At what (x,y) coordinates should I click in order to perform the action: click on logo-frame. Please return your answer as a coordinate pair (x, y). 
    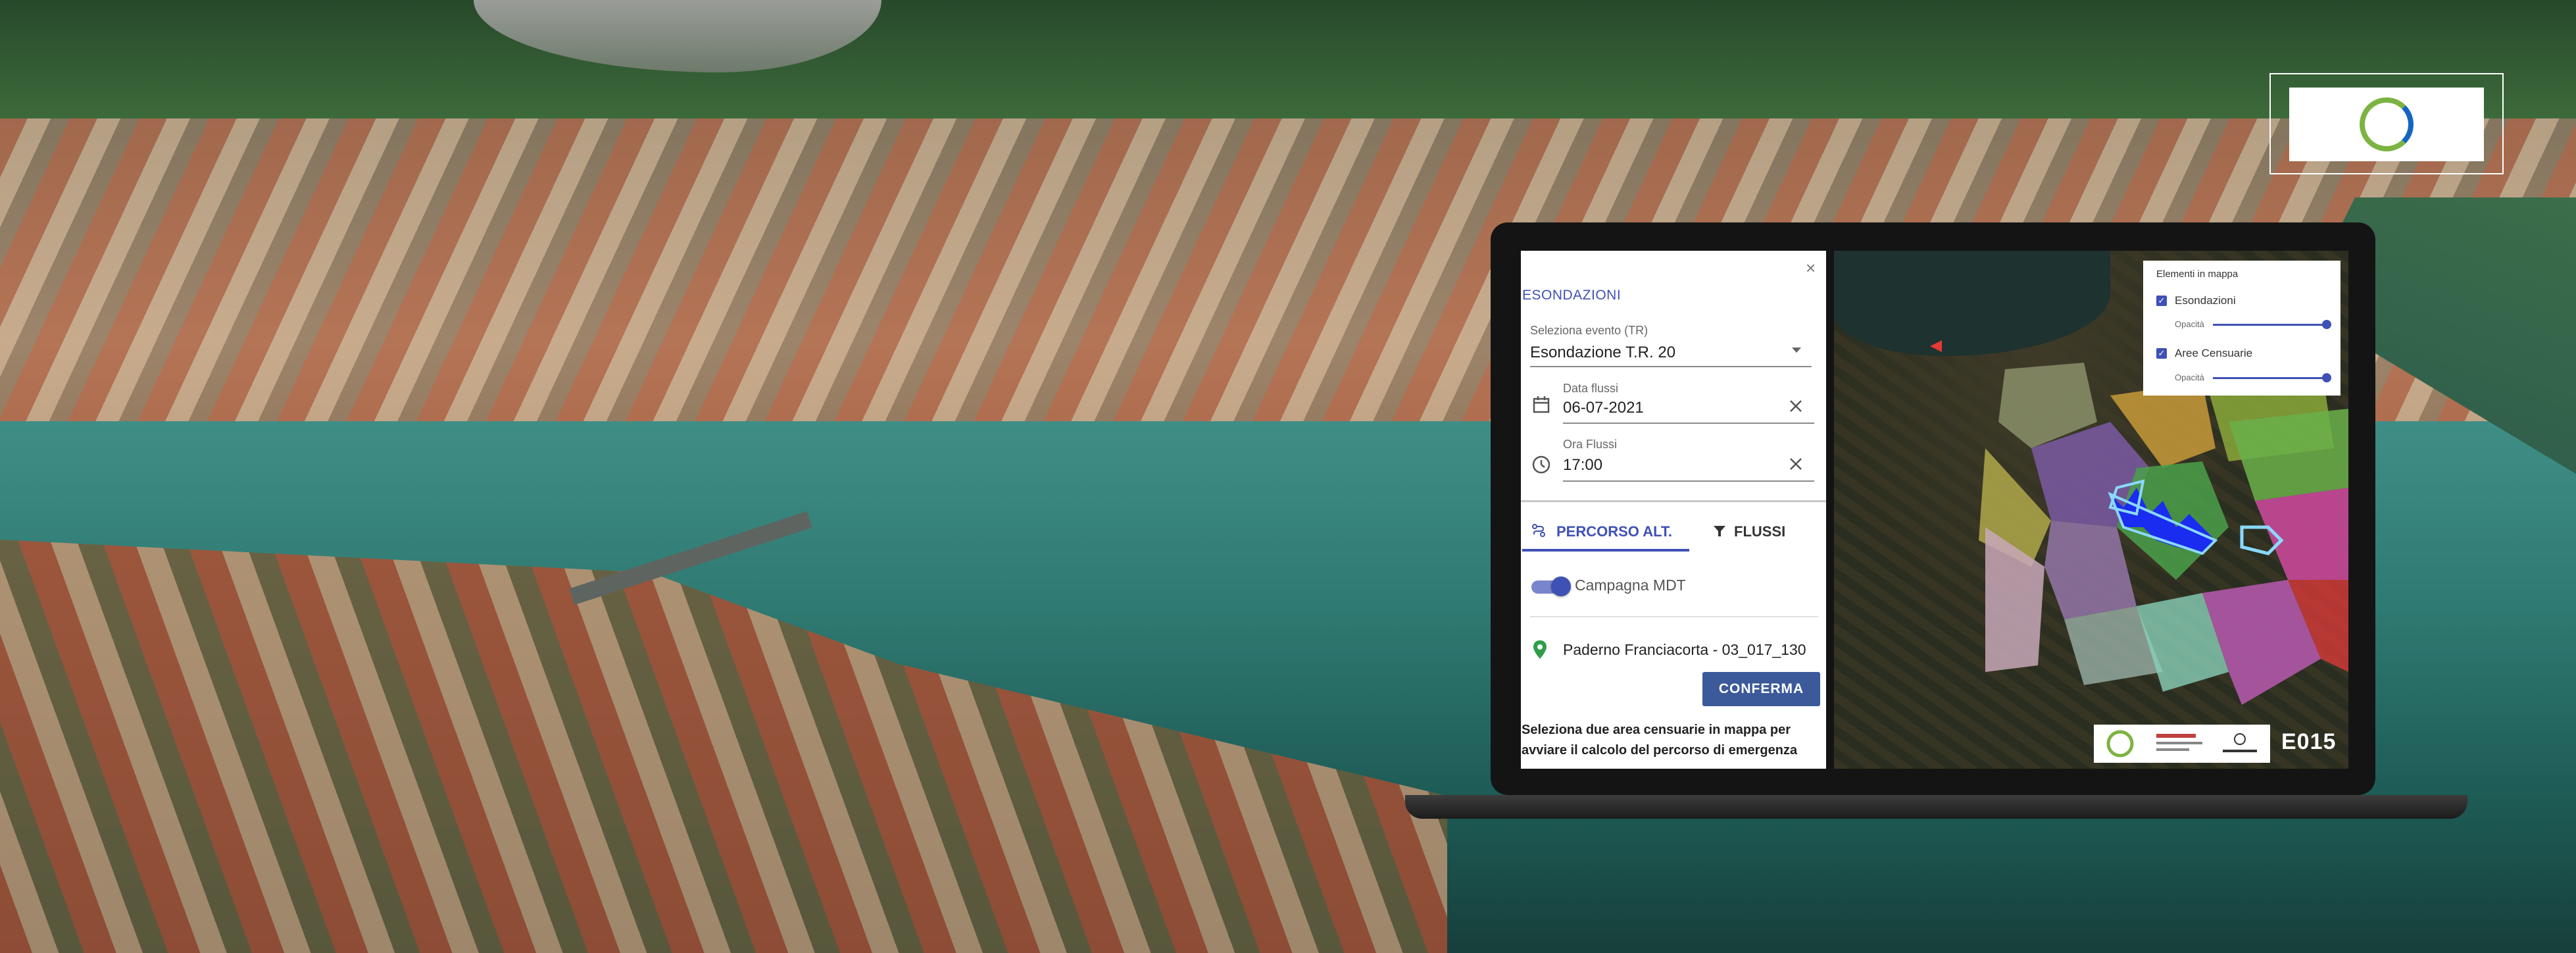
    Looking at the image, I should click on (2386, 123).